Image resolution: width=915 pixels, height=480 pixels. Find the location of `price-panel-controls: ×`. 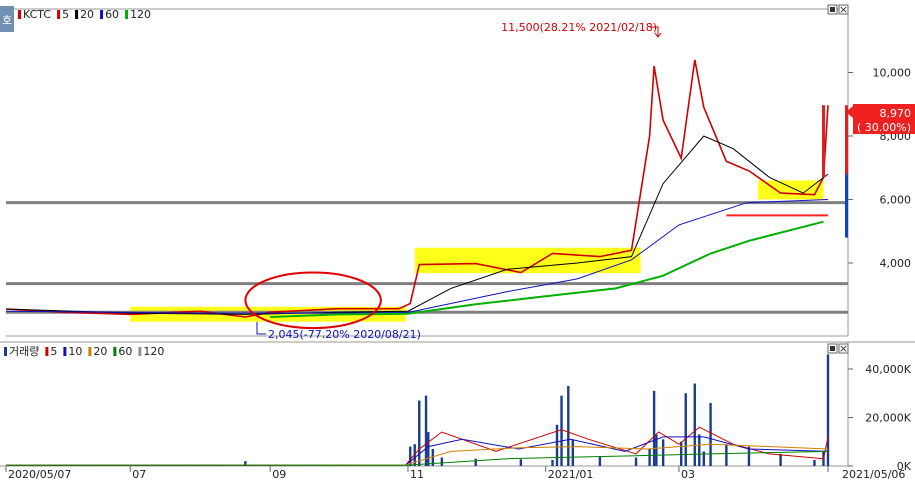

price-panel-controls: × is located at coordinates (838, 9).